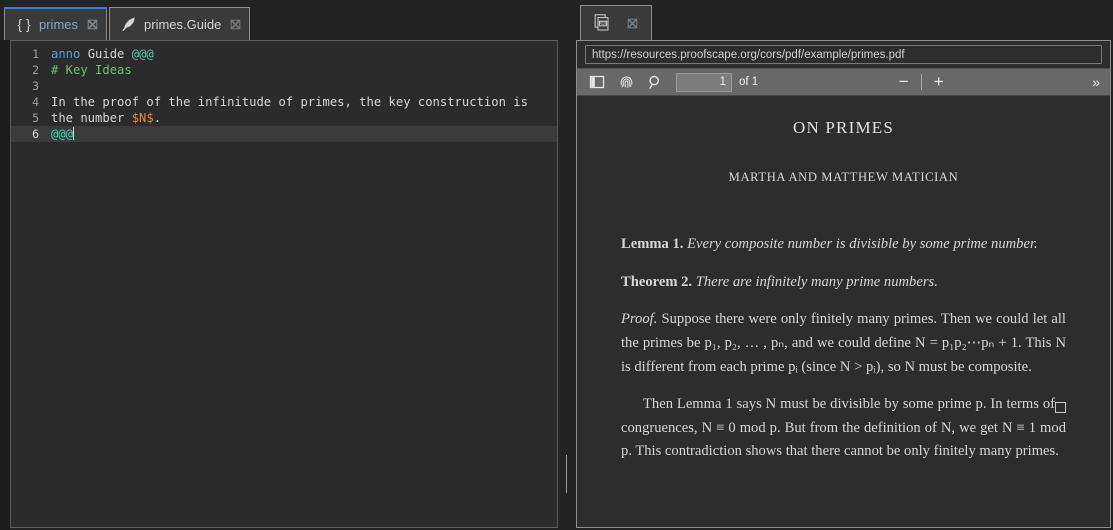 The height and width of the screenshot is (530, 1113). What do you see at coordinates (567, 265) in the screenshot?
I see `panel-splitter` at bounding box center [567, 265].